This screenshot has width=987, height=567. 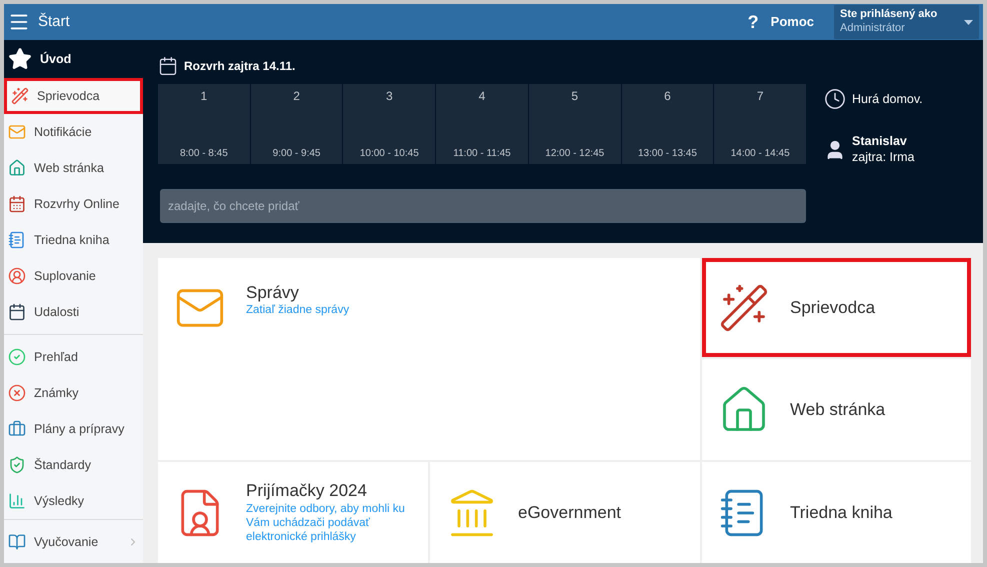 I want to click on person-icon, so click(x=17, y=276).